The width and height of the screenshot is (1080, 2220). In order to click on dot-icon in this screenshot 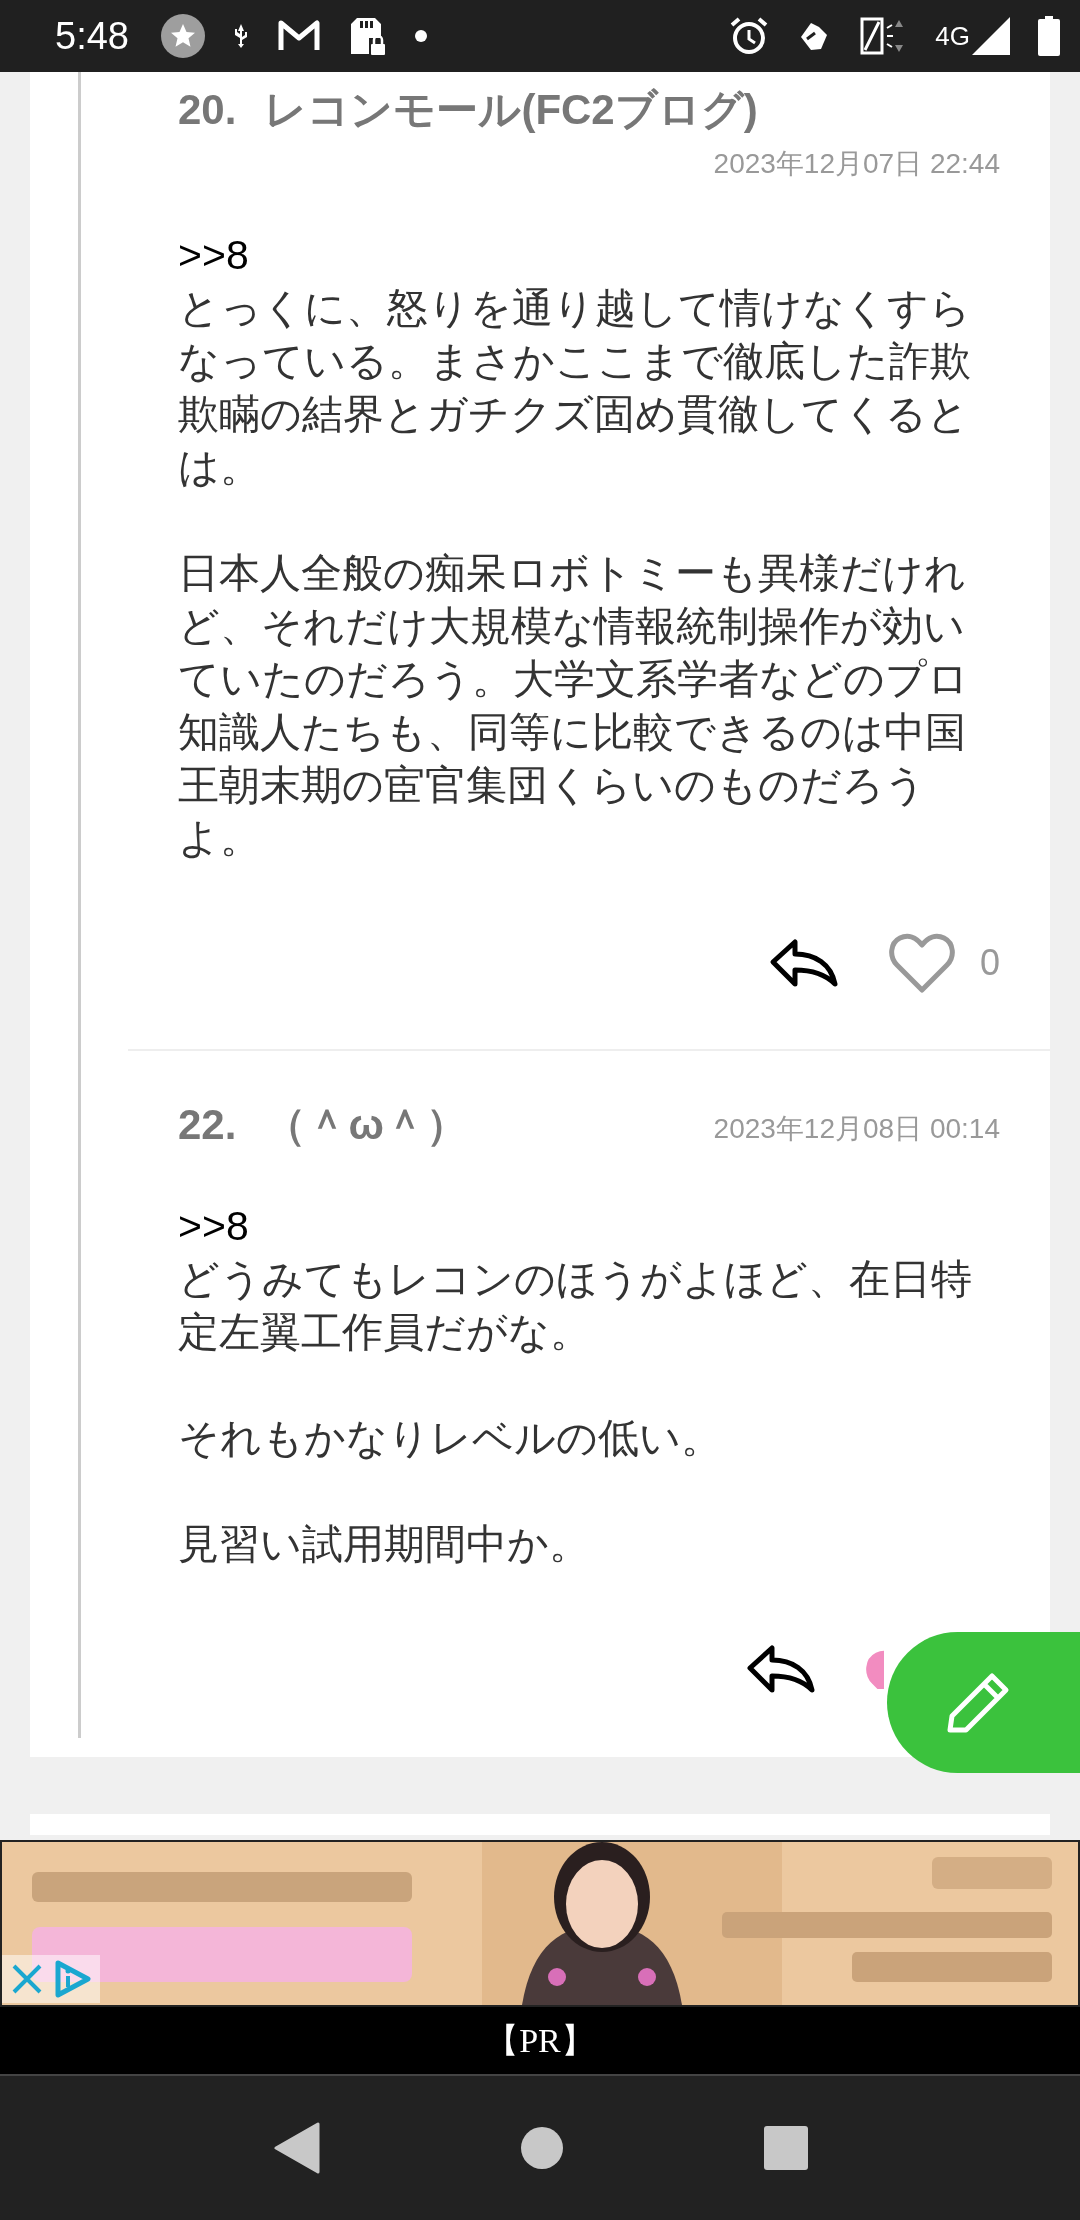, I will do `click(420, 36)`.